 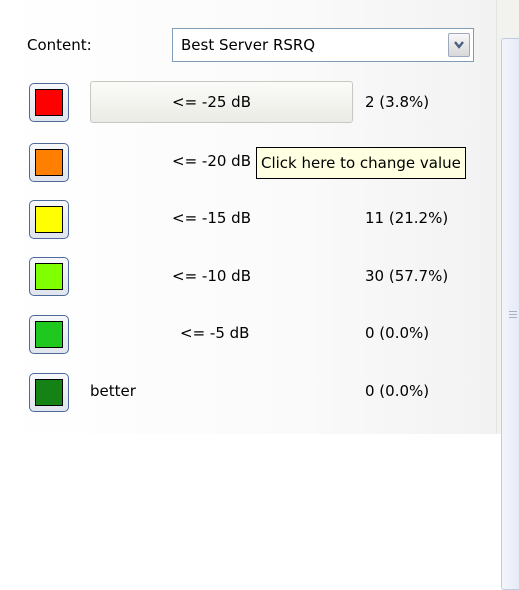 What do you see at coordinates (59, 45) in the screenshot?
I see `content-label: Content:` at bounding box center [59, 45].